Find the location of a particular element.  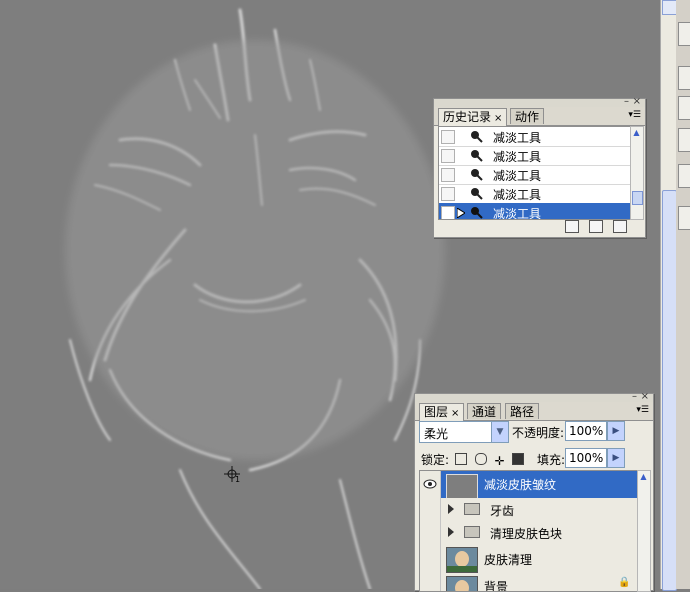

opacity-input: 100% ▶ is located at coordinates (595, 431).